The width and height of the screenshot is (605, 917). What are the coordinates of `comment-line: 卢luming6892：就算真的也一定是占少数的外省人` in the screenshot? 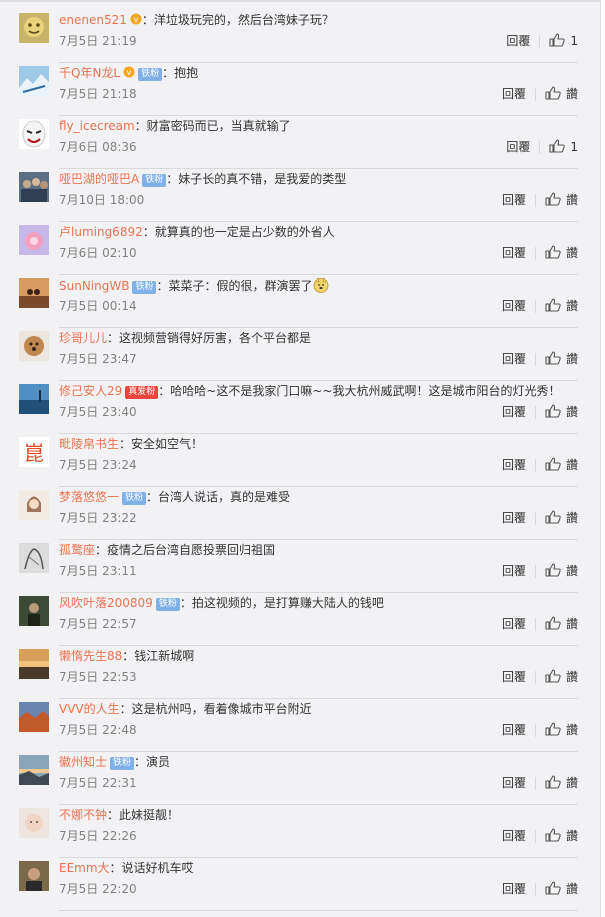 It's located at (197, 232).